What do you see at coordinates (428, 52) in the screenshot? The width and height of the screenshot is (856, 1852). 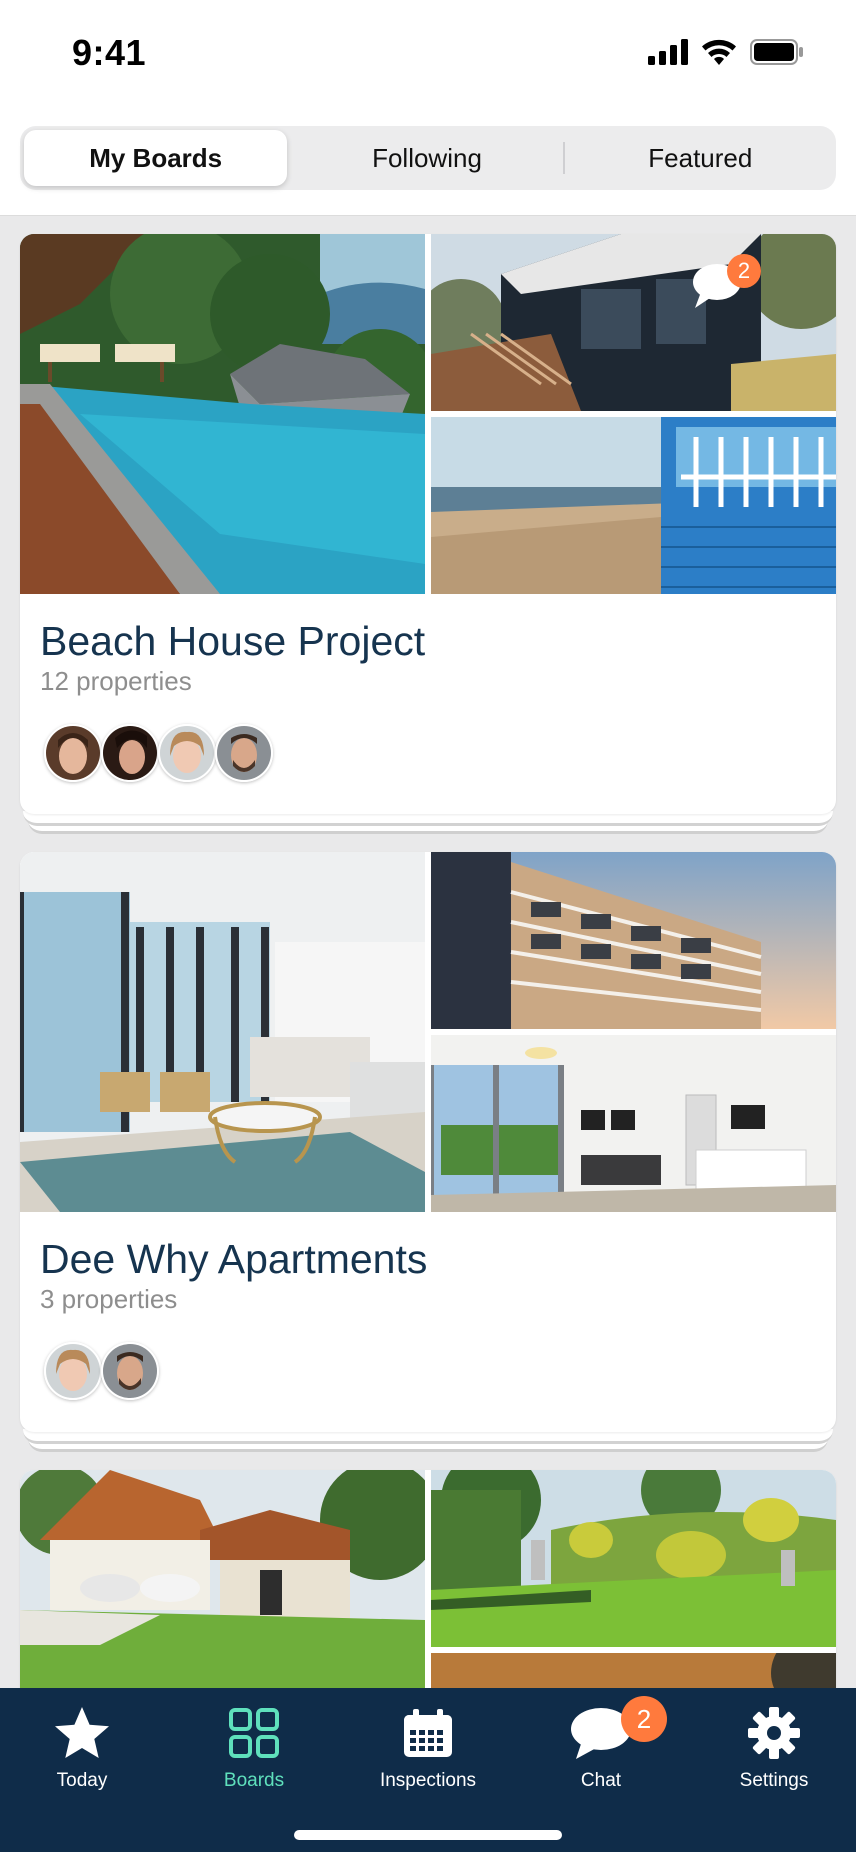 I see `status-bar: 9:41` at bounding box center [428, 52].